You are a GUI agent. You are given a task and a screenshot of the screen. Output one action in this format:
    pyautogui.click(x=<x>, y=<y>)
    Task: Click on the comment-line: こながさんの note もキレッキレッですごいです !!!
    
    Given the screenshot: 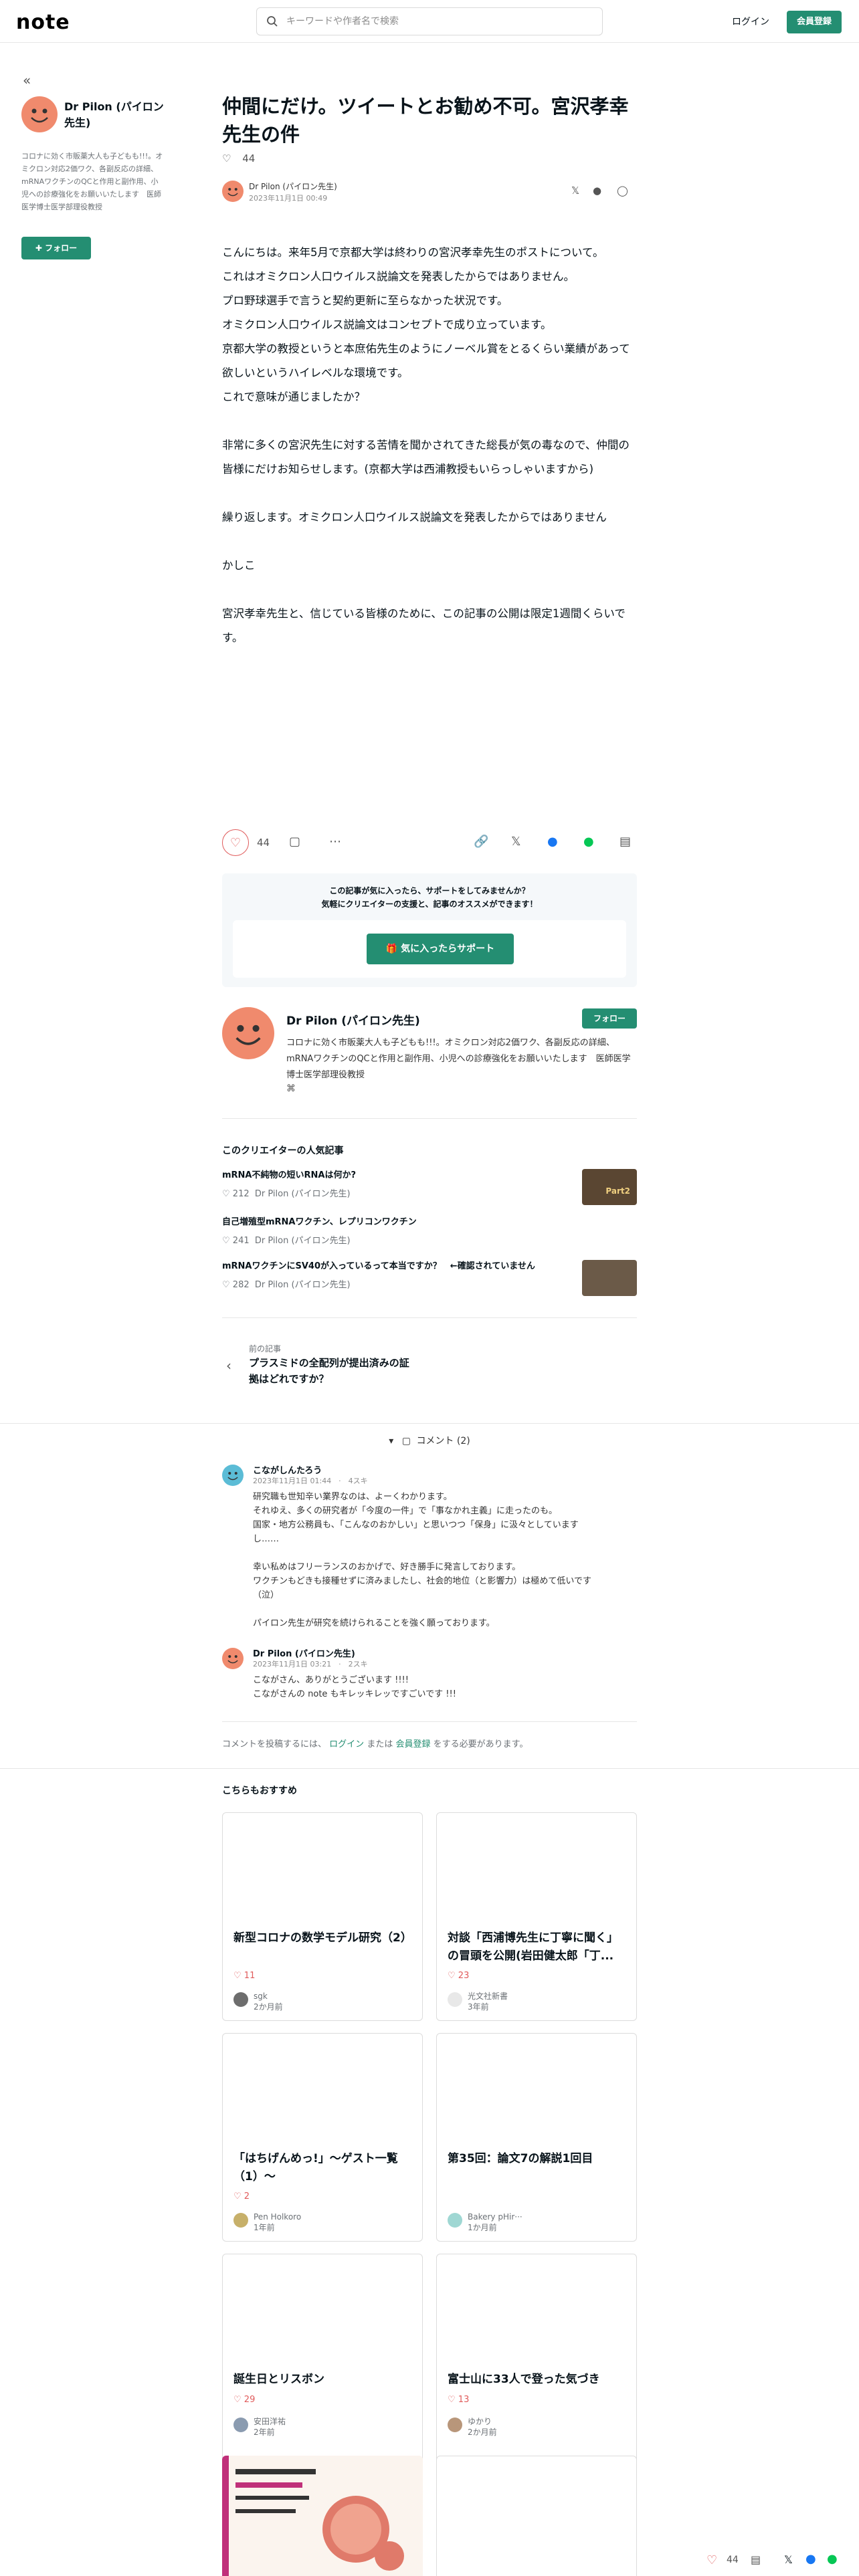 What is the action you would take?
    pyautogui.click(x=355, y=1694)
    